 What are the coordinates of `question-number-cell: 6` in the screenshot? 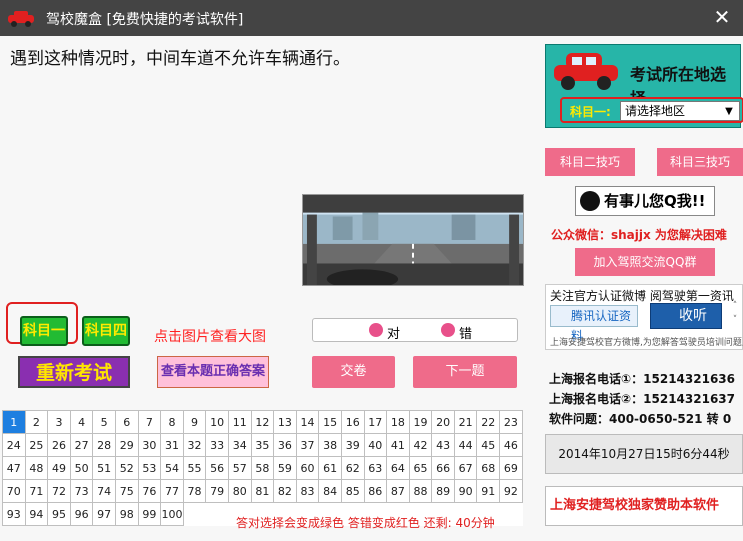 It's located at (126, 422).